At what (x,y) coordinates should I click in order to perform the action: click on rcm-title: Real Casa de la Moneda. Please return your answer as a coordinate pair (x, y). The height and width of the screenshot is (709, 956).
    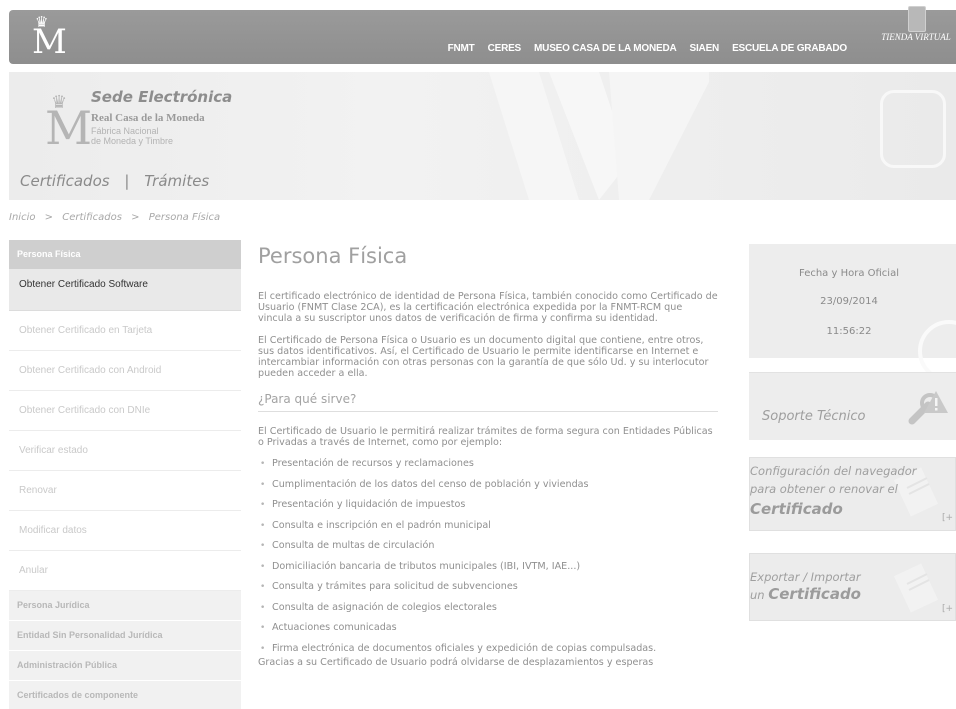
    Looking at the image, I should click on (148, 118).